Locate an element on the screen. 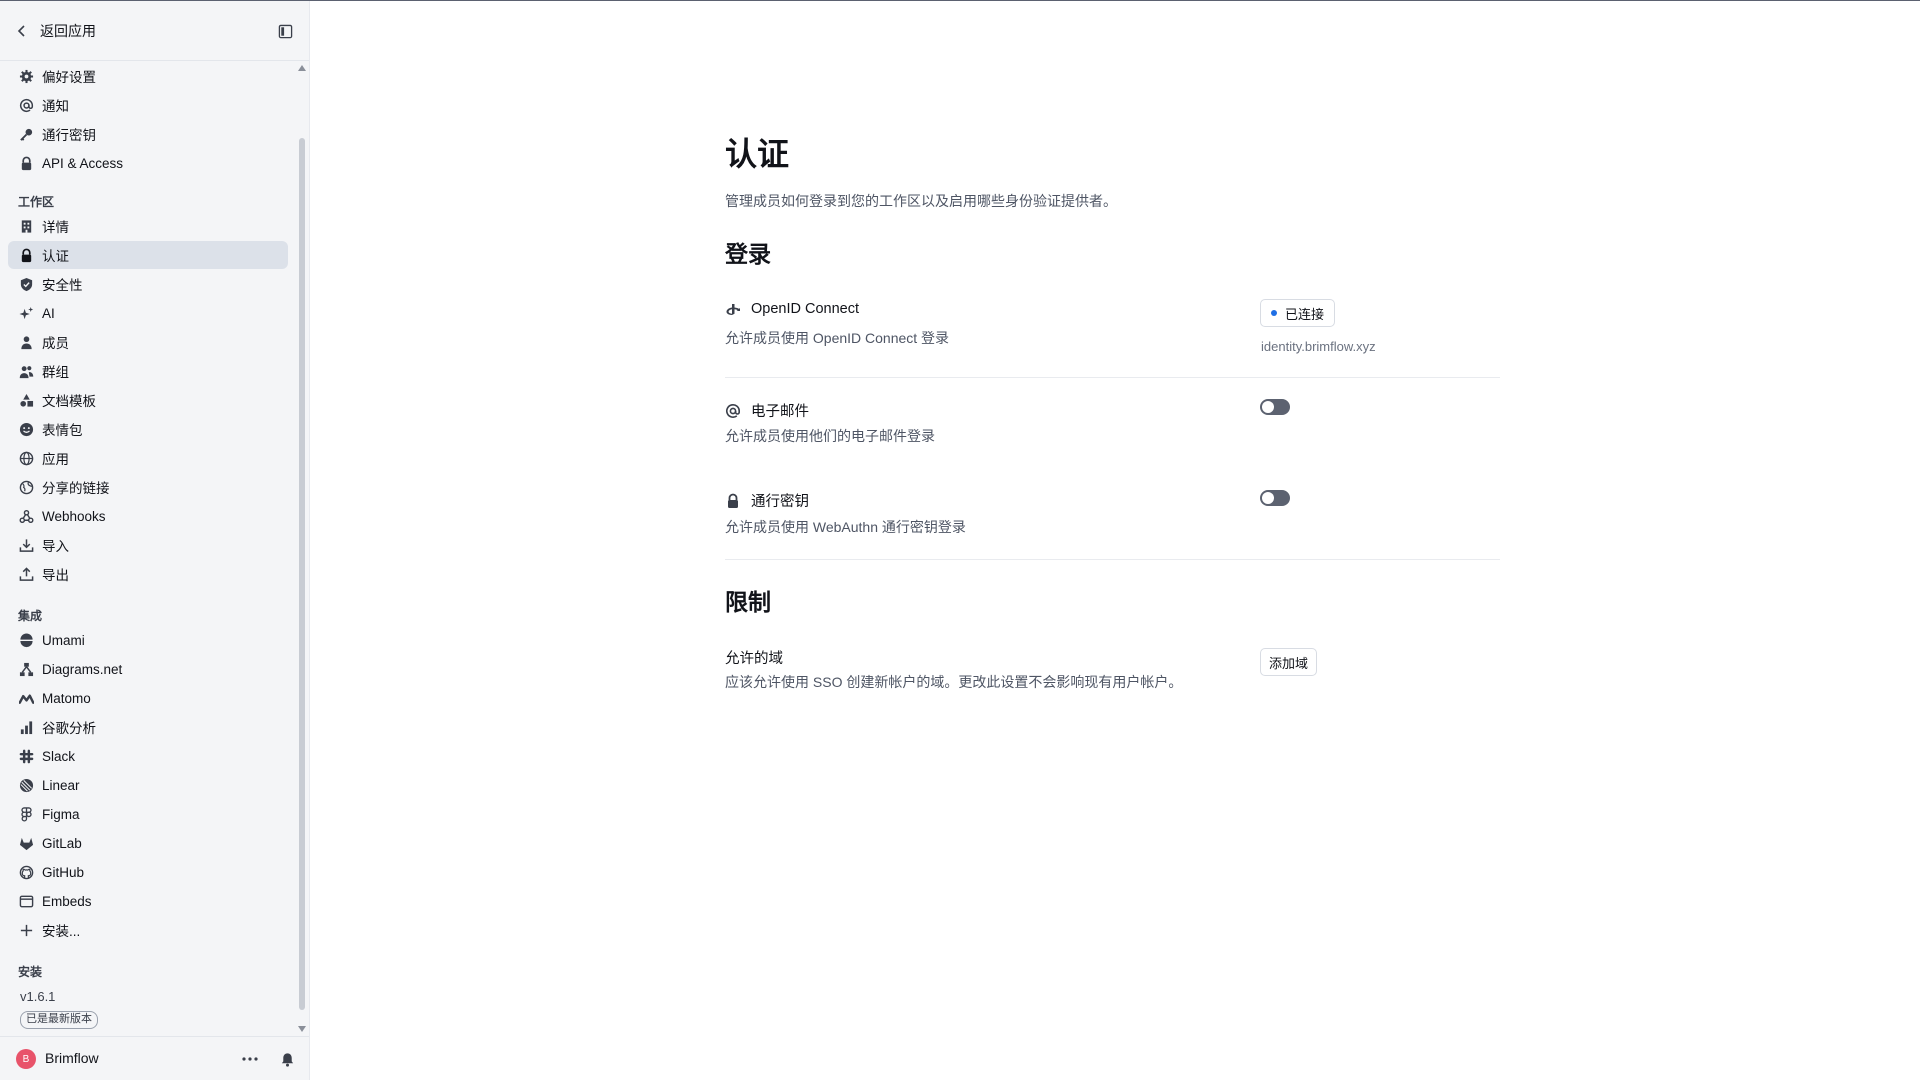  sidebar-item-gitlab: GitLab is located at coordinates (148, 843).